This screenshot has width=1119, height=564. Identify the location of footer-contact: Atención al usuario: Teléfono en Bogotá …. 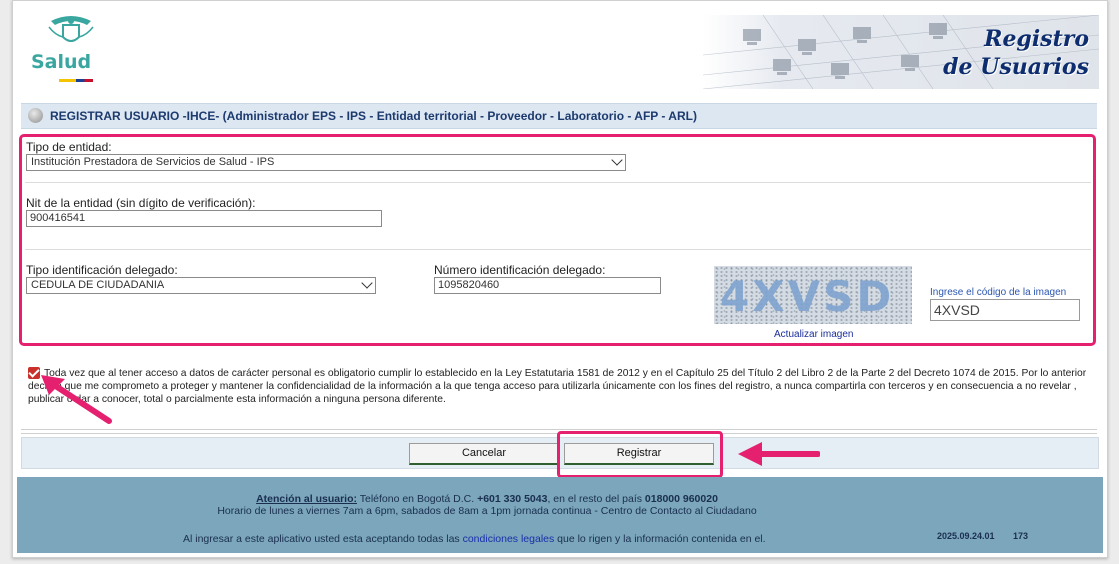
(487, 499).